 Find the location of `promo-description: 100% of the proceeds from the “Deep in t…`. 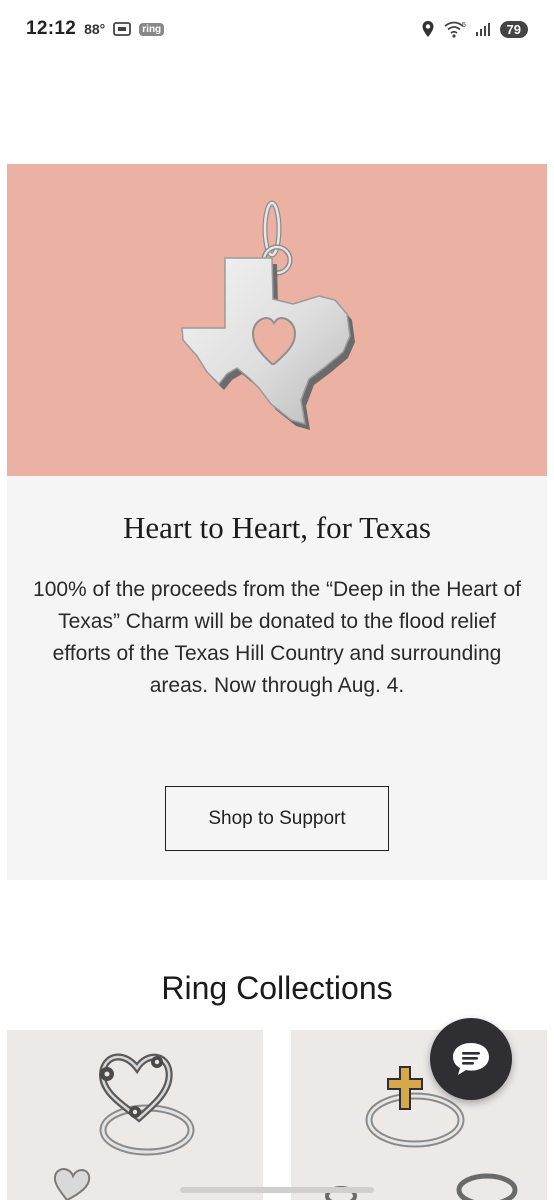

promo-description: 100% of the proceeds from the “Deep in t… is located at coordinates (277, 637).